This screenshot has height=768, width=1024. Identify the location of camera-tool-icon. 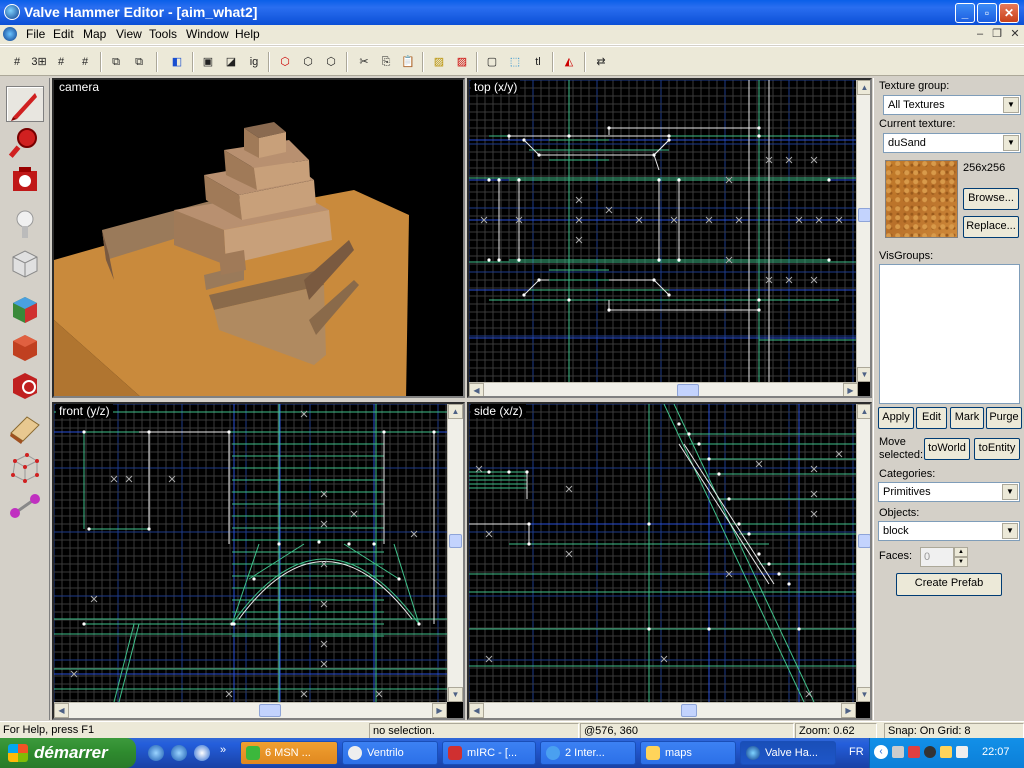
(25, 180).